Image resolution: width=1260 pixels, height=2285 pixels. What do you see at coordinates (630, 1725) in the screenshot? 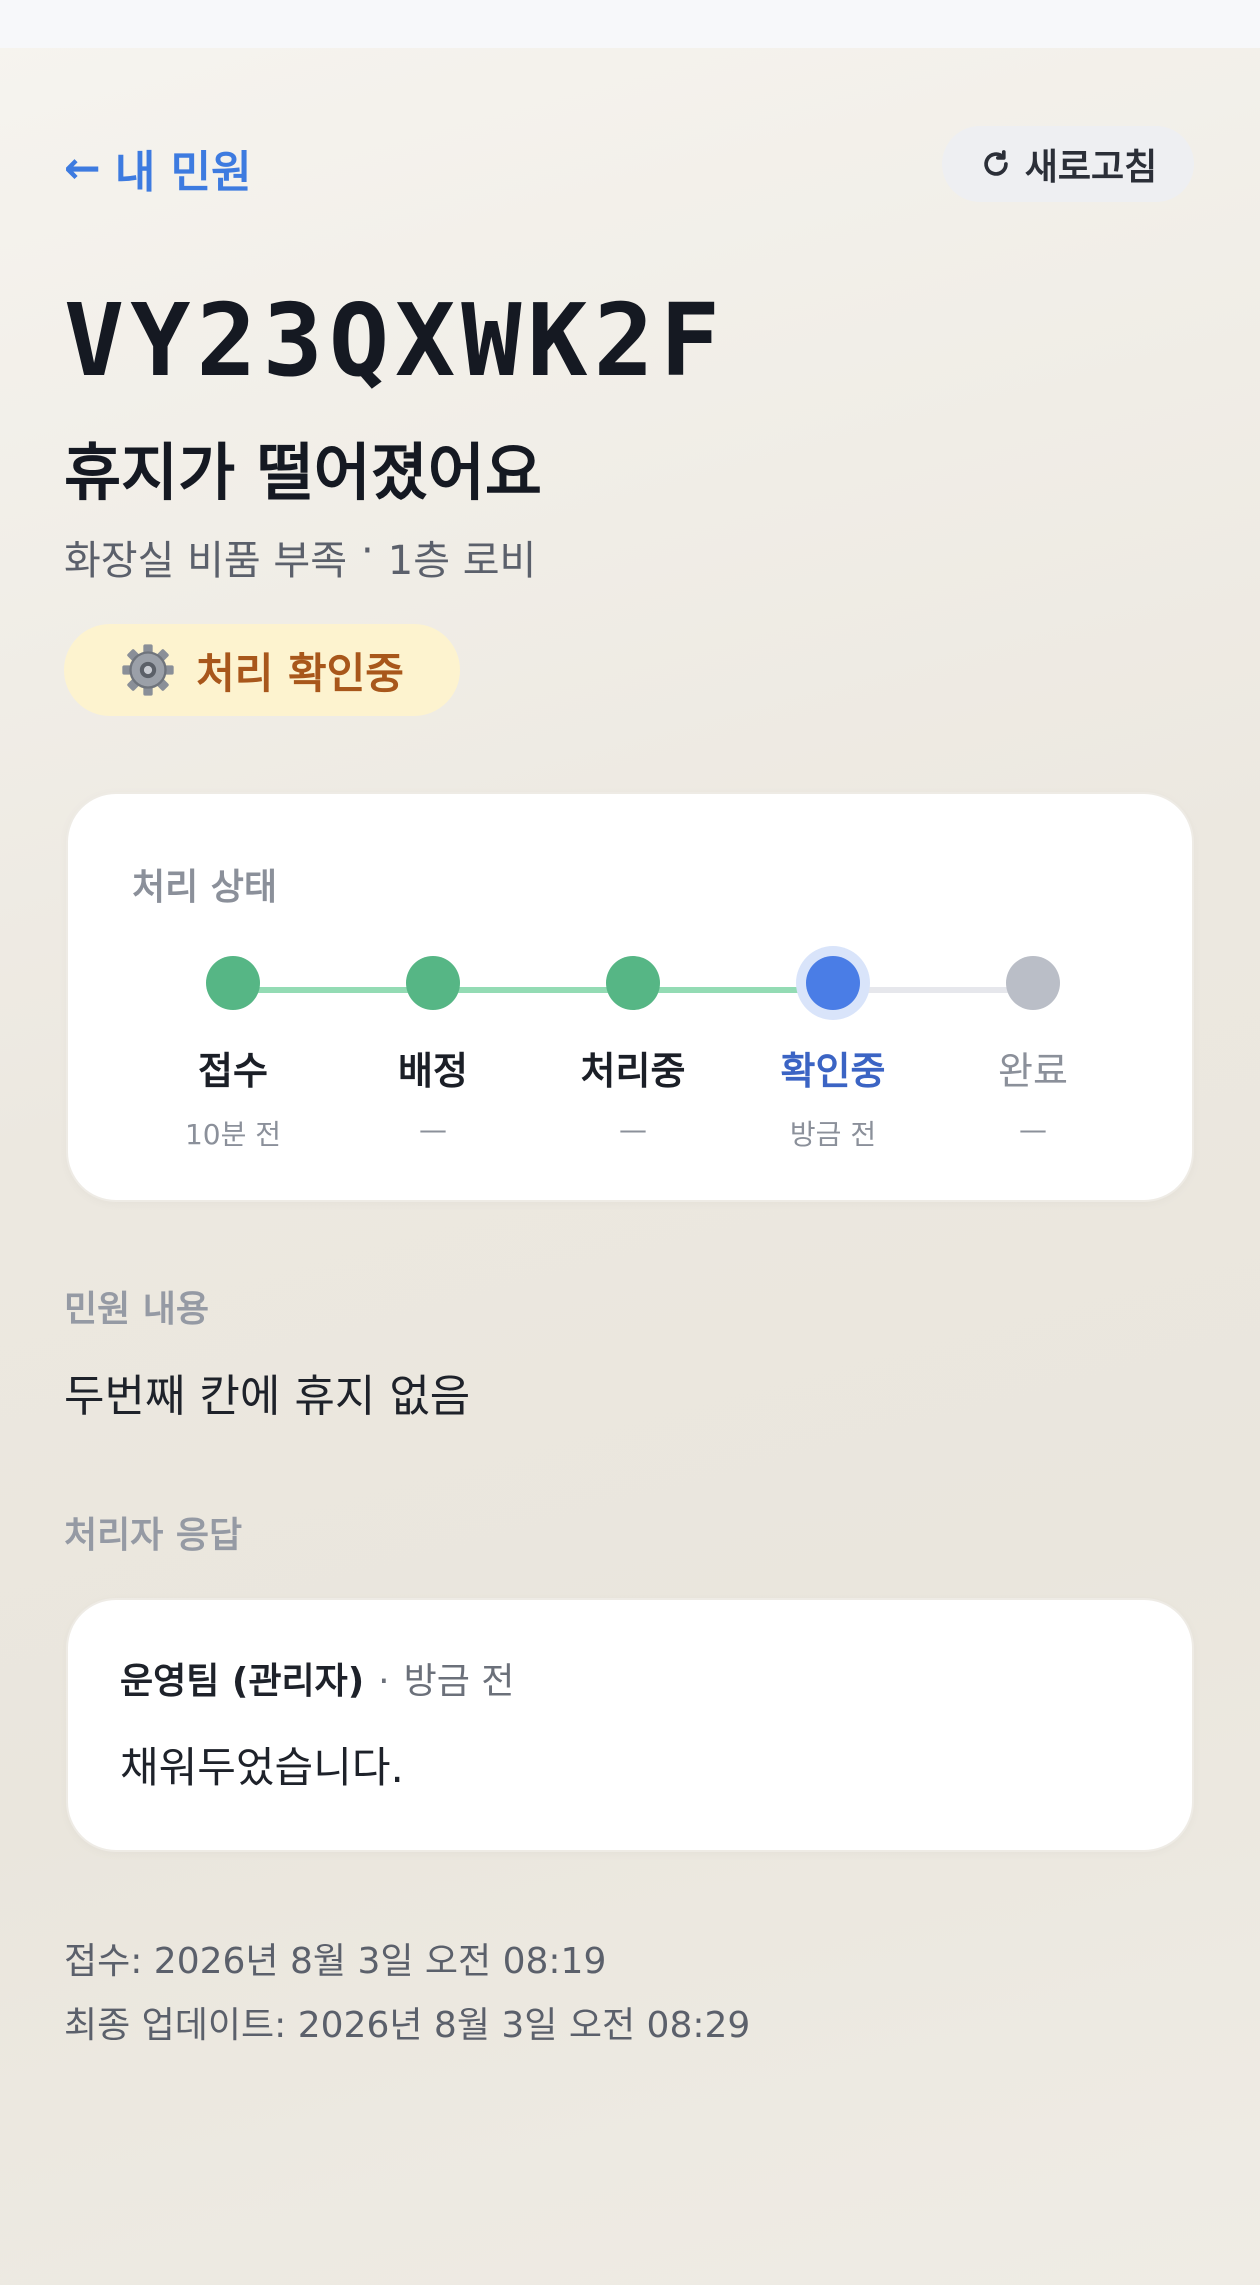
I see `reply-card: 운영팀 (관리자) · 방금 전 채워두었습니다.` at bounding box center [630, 1725].